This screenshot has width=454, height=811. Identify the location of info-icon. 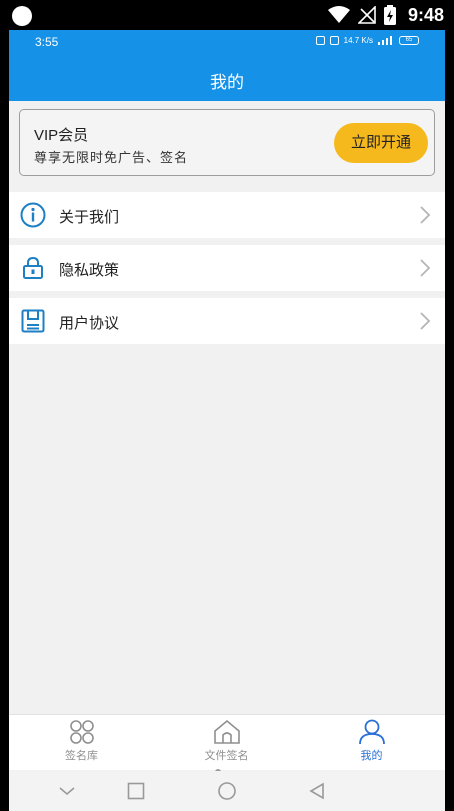
(33, 215).